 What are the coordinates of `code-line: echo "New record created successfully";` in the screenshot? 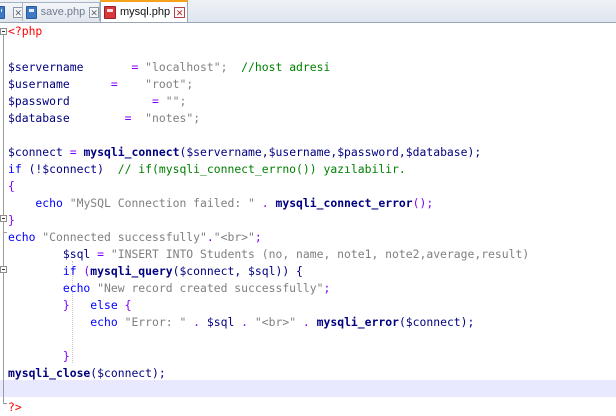 It's located at (169, 288).